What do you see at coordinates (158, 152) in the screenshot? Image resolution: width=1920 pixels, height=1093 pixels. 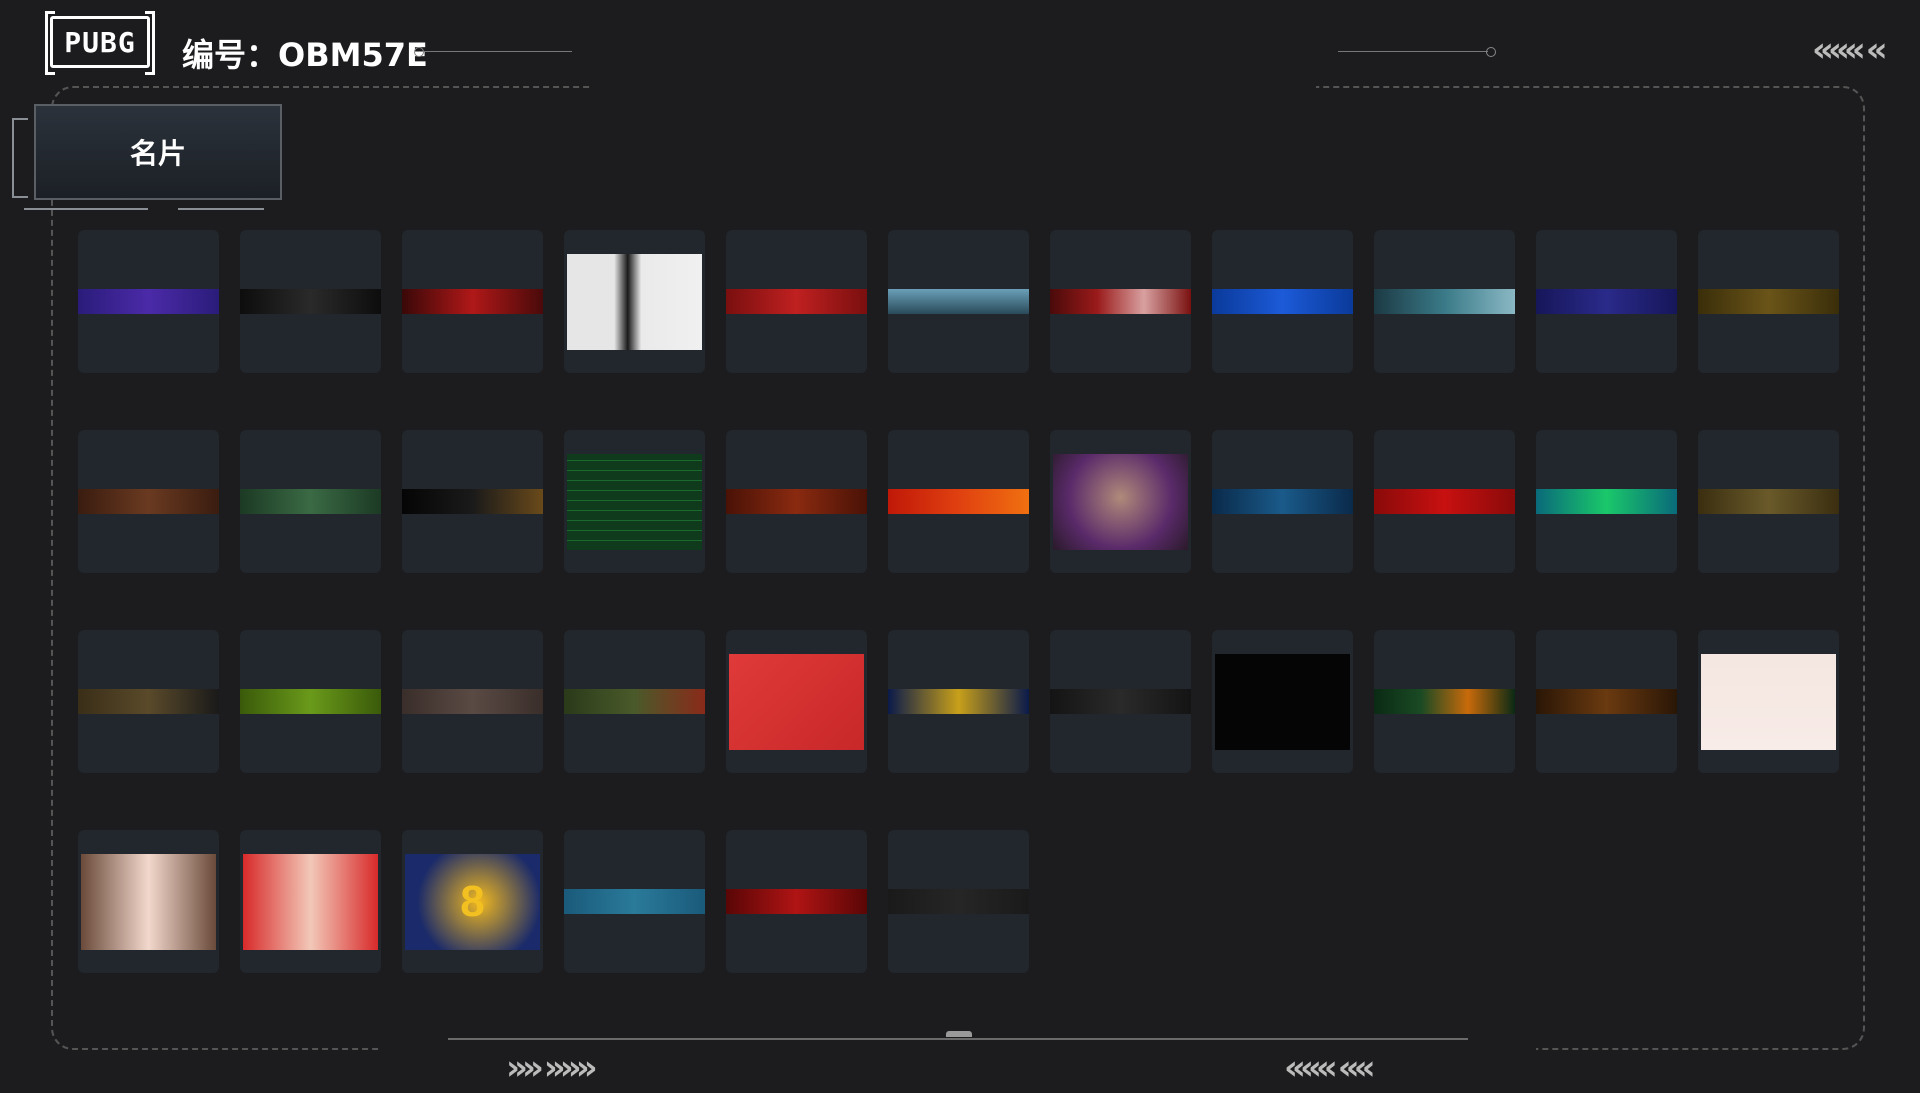 I see `tab-card-name: 名片` at bounding box center [158, 152].